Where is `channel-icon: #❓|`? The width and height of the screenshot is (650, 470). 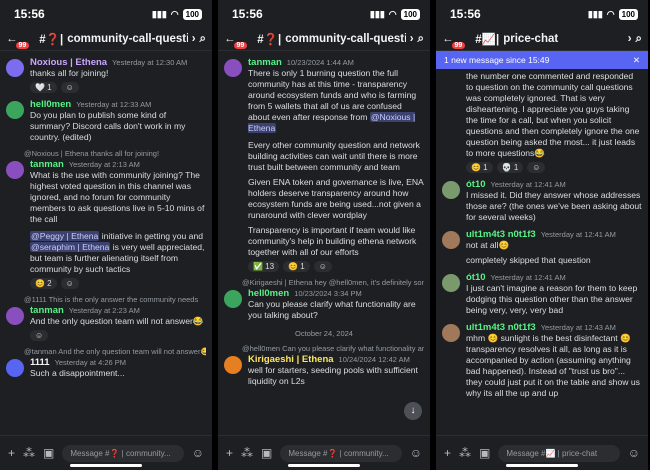 channel-icon: #❓| is located at coordinates (269, 40).